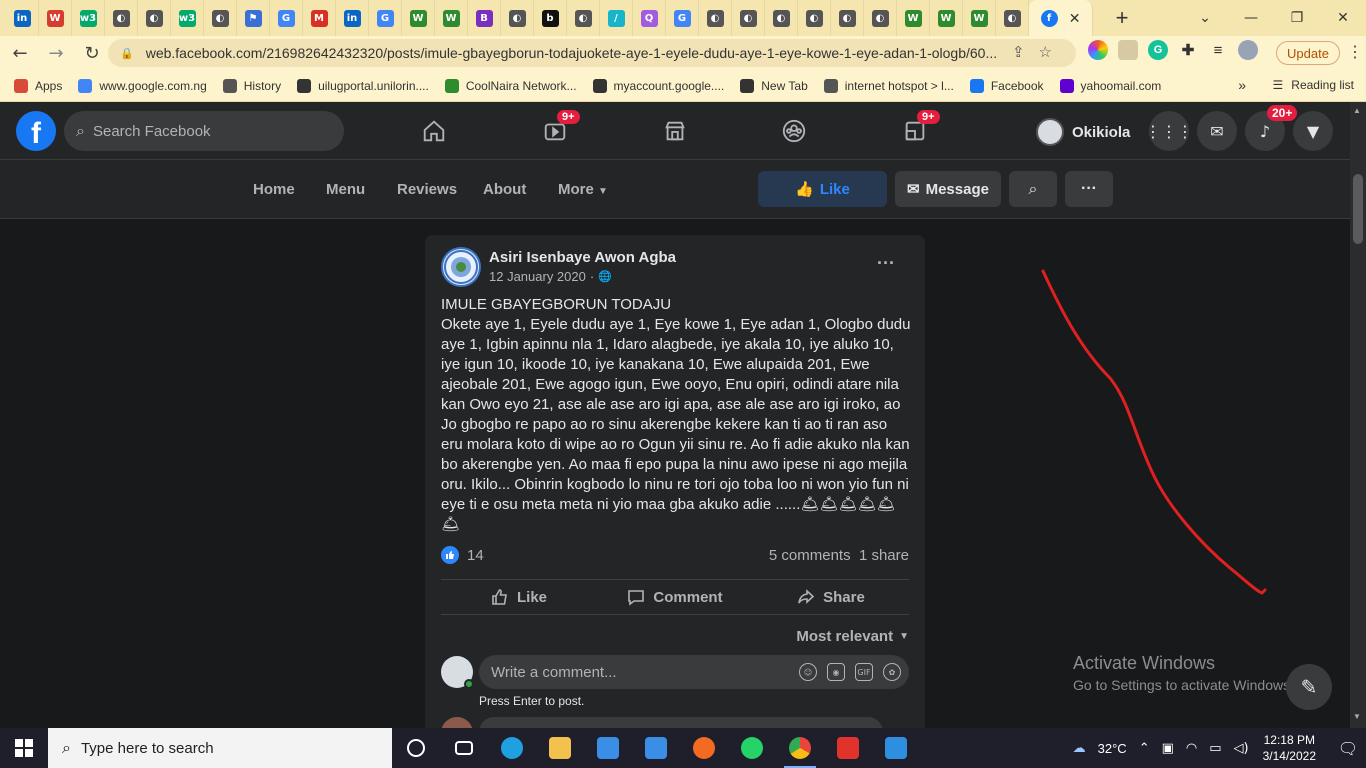 The width and height of the screenshot is (1366, 768). I want to click on tab-reviews: Reviews, so click(427, 189).